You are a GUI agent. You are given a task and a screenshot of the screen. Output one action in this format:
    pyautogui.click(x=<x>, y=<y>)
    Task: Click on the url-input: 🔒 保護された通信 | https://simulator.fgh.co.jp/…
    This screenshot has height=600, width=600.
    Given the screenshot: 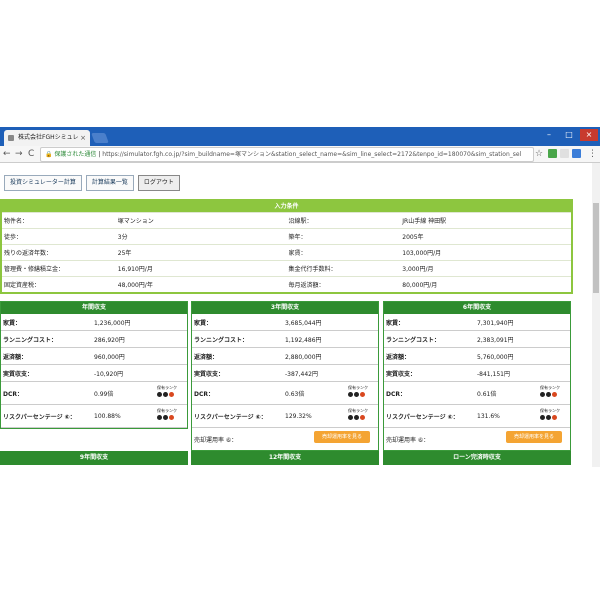 What is the action you would take?
    pyautogui.click(x=287, y=154)
    